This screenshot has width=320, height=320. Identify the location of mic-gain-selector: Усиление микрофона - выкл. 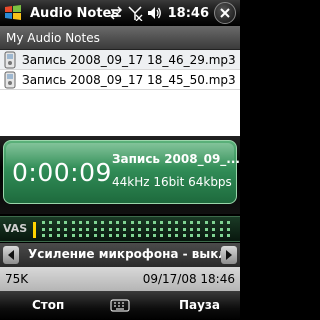
(120, 255).